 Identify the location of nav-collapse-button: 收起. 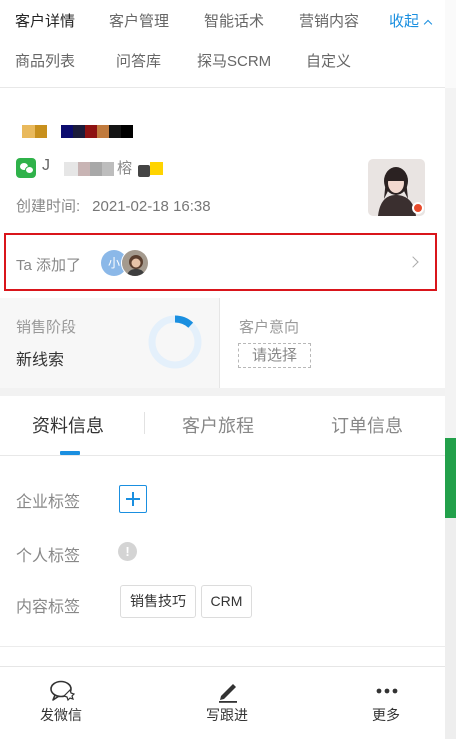
(411, 20).